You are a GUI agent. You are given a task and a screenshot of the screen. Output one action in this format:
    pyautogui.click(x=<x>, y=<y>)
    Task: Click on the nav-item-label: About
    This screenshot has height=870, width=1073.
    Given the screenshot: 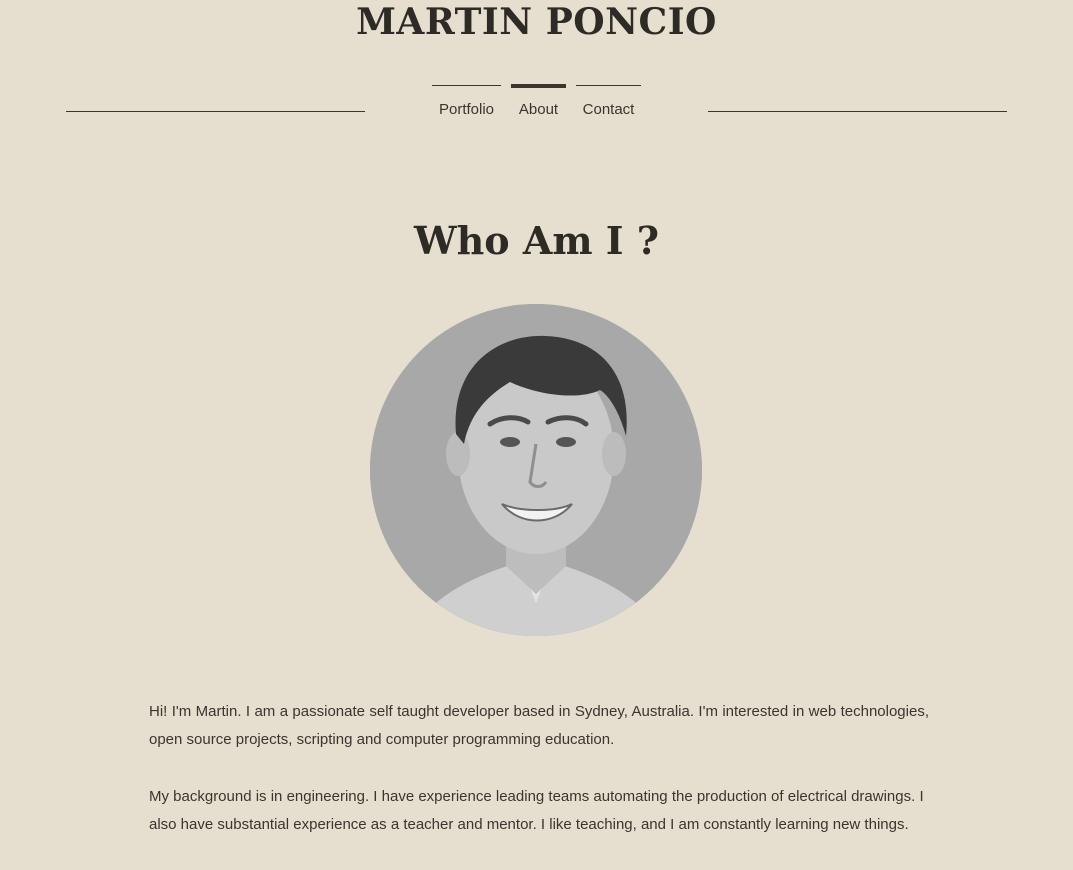 What is the action you would take?
    pyautogui.click(x=538, y=109)
    